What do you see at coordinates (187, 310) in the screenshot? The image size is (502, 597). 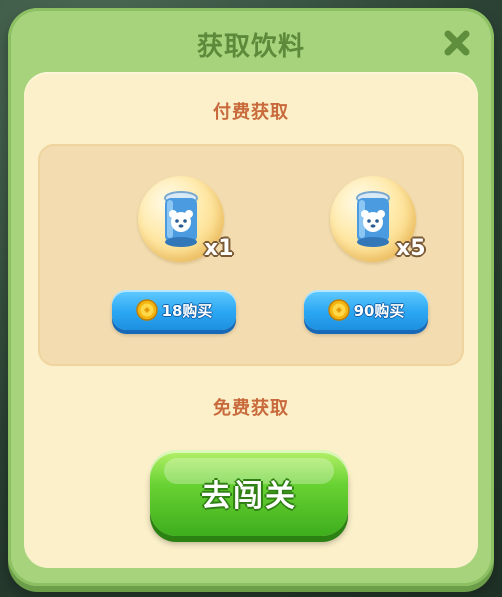 I see `buy-18-label: 18购买` at bounding box center [187, 310].